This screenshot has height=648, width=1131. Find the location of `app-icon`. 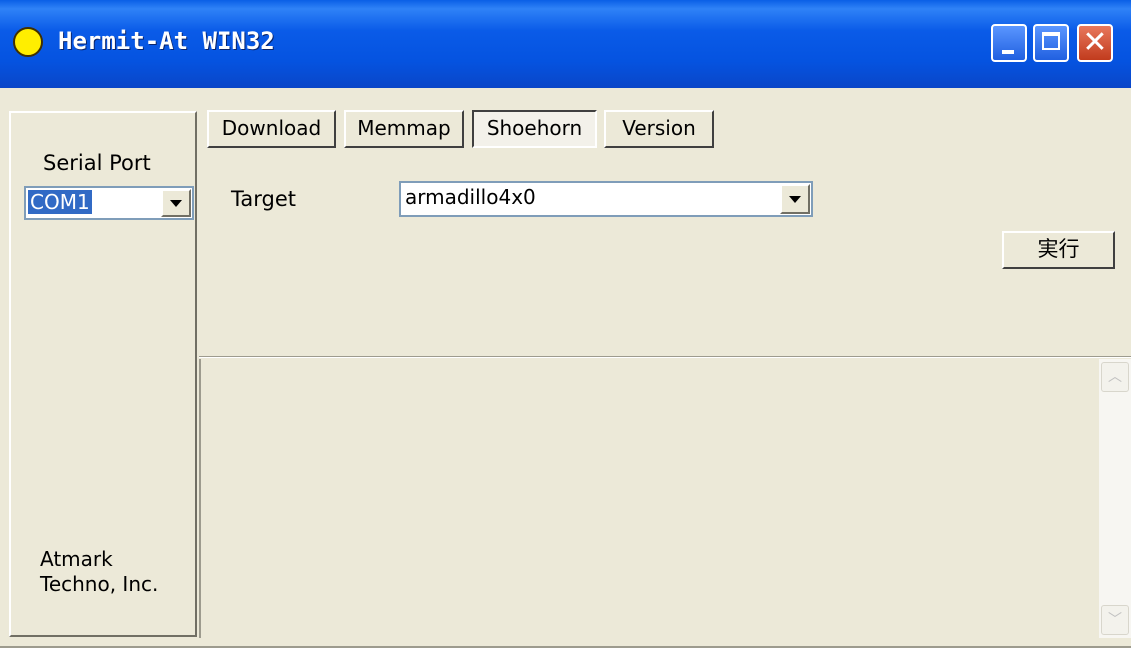

app-icon is located at coordinates (28, 42).